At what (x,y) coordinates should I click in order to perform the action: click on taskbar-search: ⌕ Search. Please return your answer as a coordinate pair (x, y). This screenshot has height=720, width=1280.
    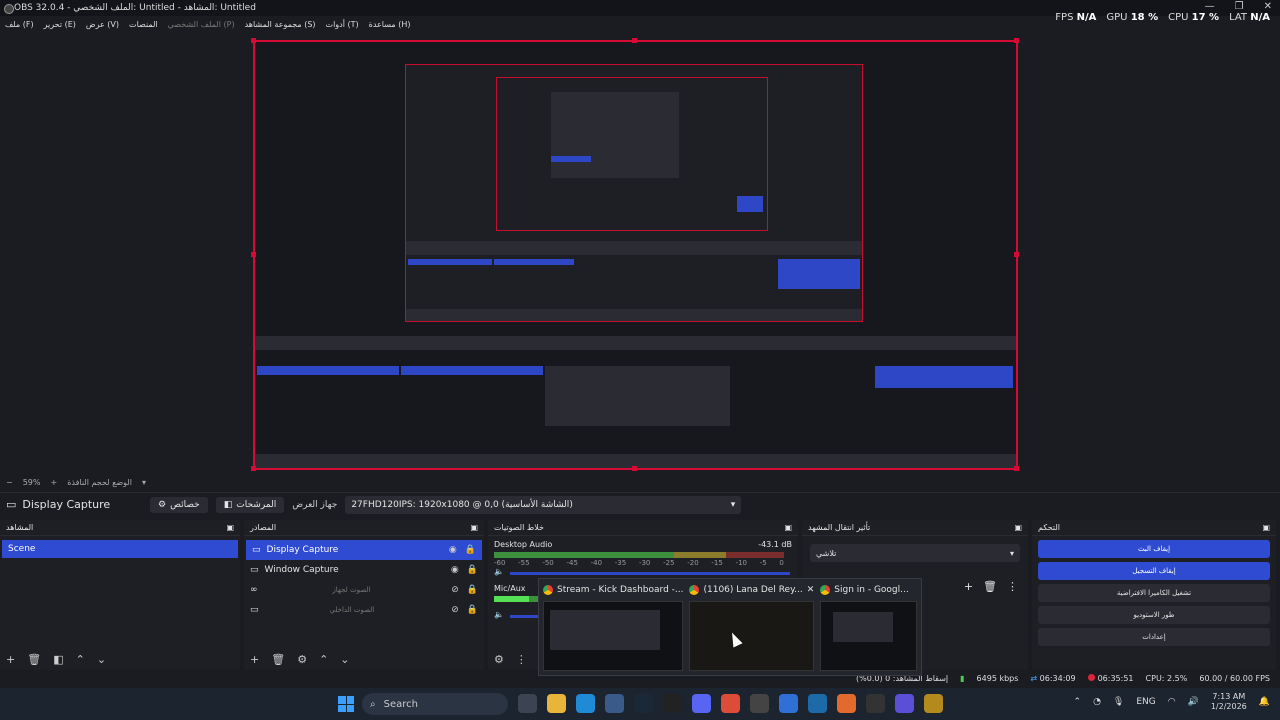
    Looking at the image, I should click on (435, 704).